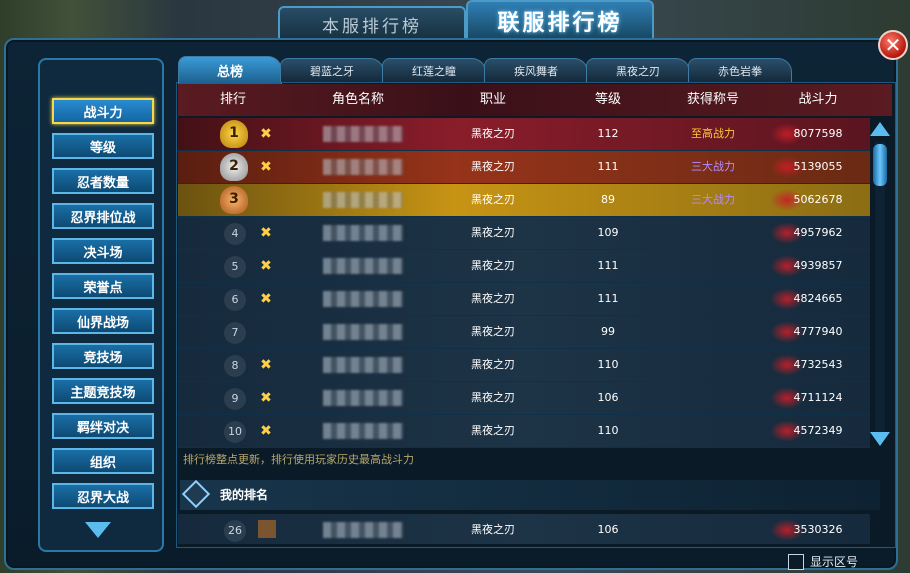 Image resolution: width=910 pixels, height=573 pixels. Describe the element at coordinates (103, 391) in the screenshot. I see `side-menu-item: 主题竞技场` at that location.